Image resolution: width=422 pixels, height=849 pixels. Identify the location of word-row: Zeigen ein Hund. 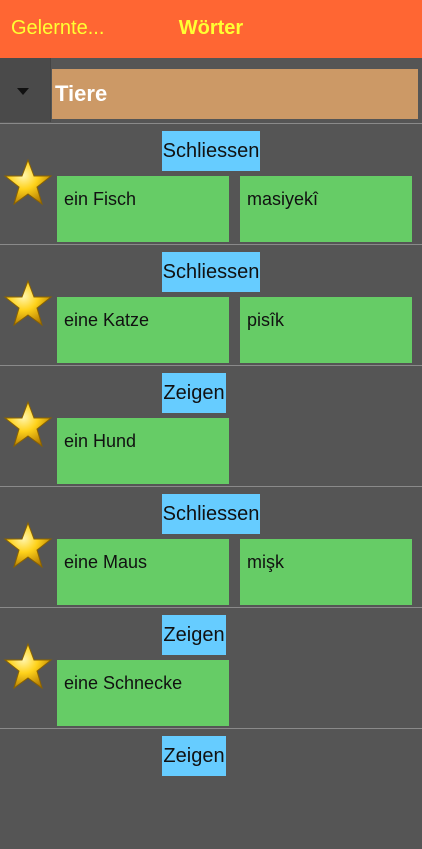
(211, 425).